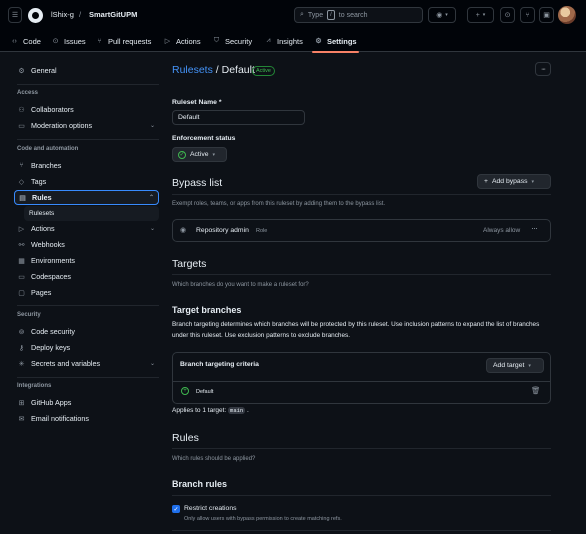 Image resolution: width=586 pixels, height=534 pixels. Describe the element at coordinates (182, 41) in the screenshot. I see `tab-actions: ▷ Actions` at that location.